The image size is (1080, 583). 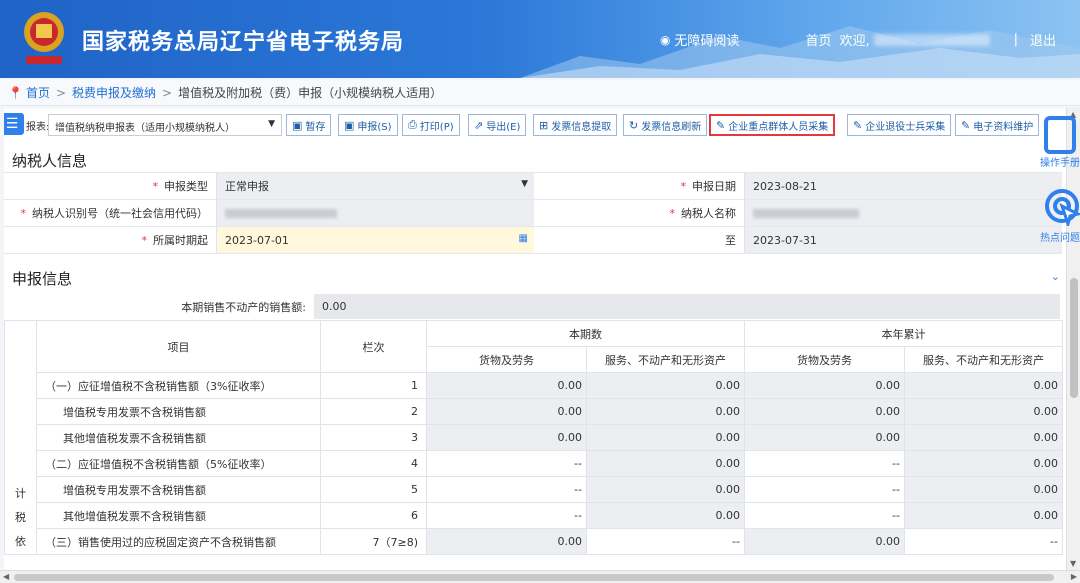 I want to click on accessibility-link: ◉ 无障碍阅读, so click(x=699, y=40).